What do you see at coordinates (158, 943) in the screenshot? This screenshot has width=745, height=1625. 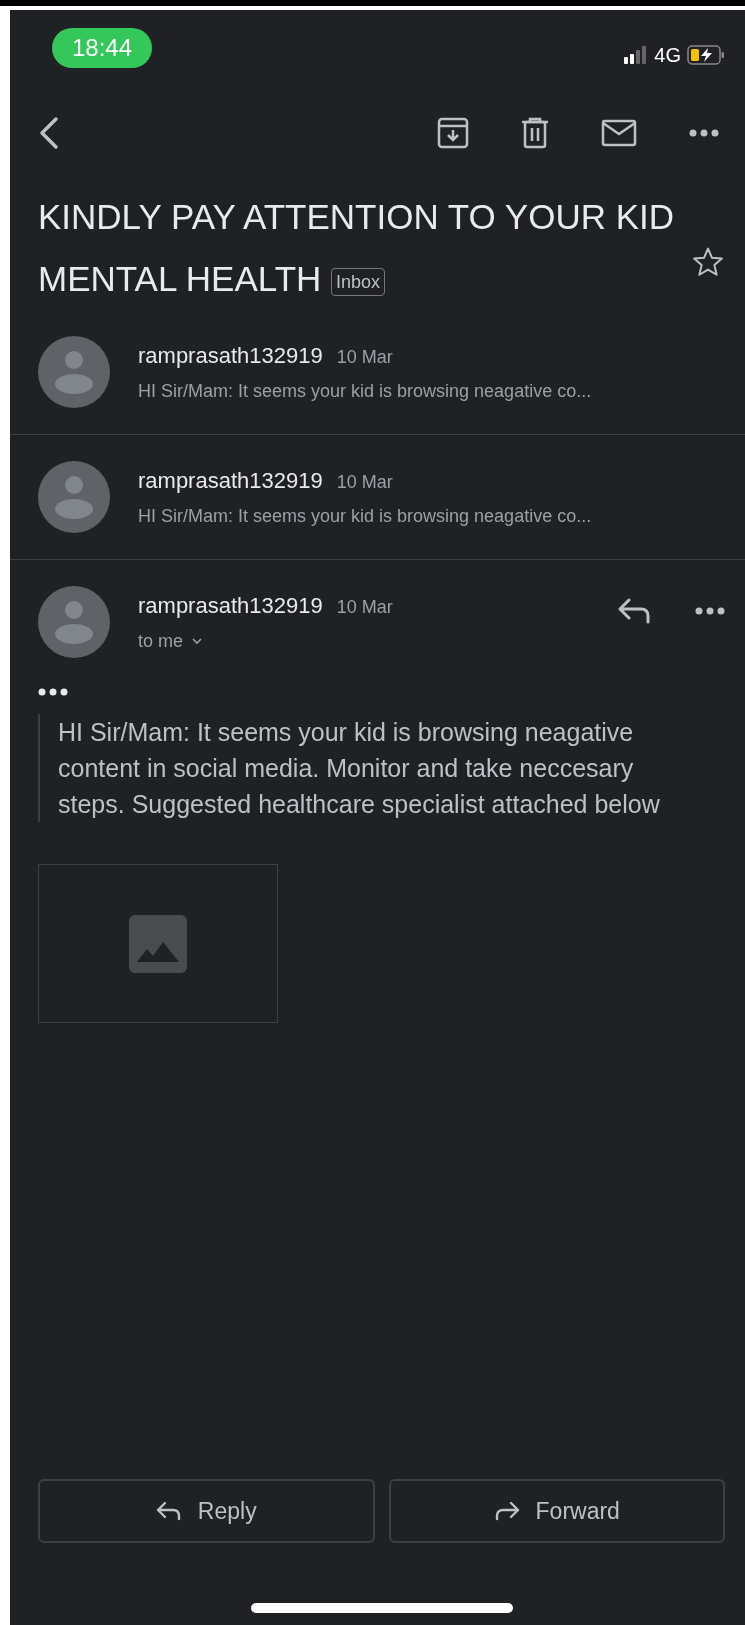 I see `image-placeholder-icon` at bounding box center [158, 943].